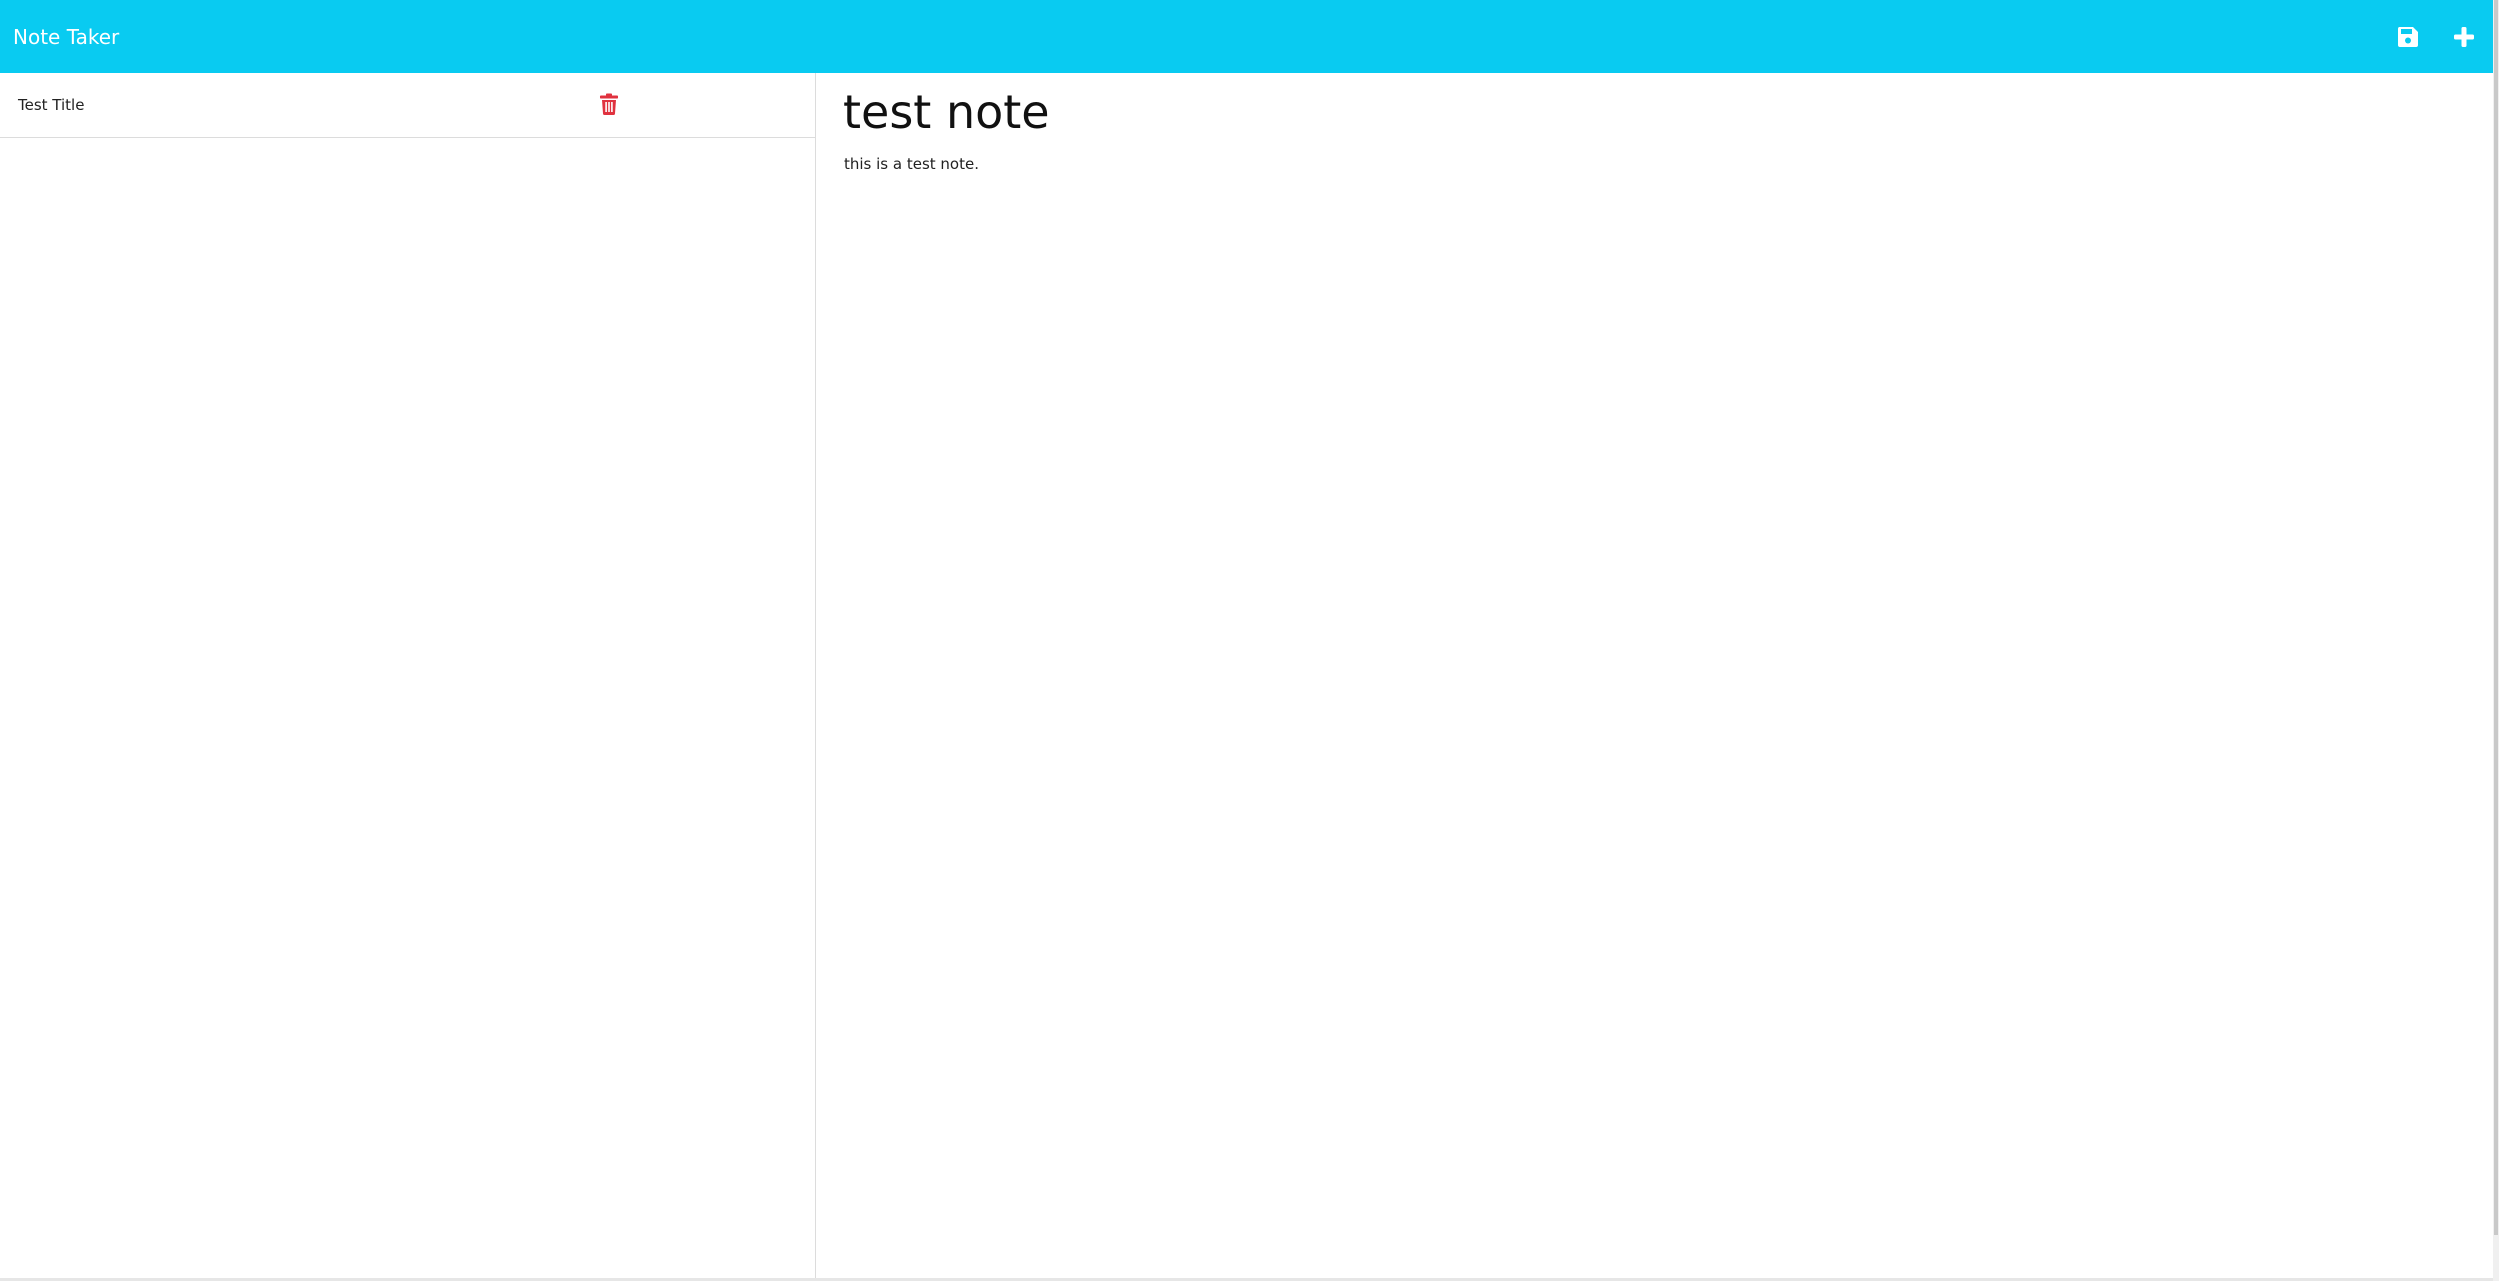 This screenshot has width=2499, height=1281. I want to click on note-title: test note, so click(946, 112).